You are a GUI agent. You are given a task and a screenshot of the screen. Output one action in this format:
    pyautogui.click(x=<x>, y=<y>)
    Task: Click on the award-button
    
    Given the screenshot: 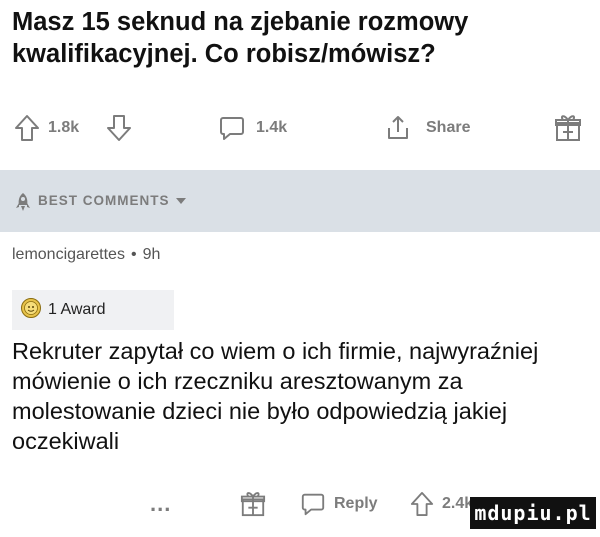 What is the action you would take?
    pyautogui.click(x=568, y=128)
    